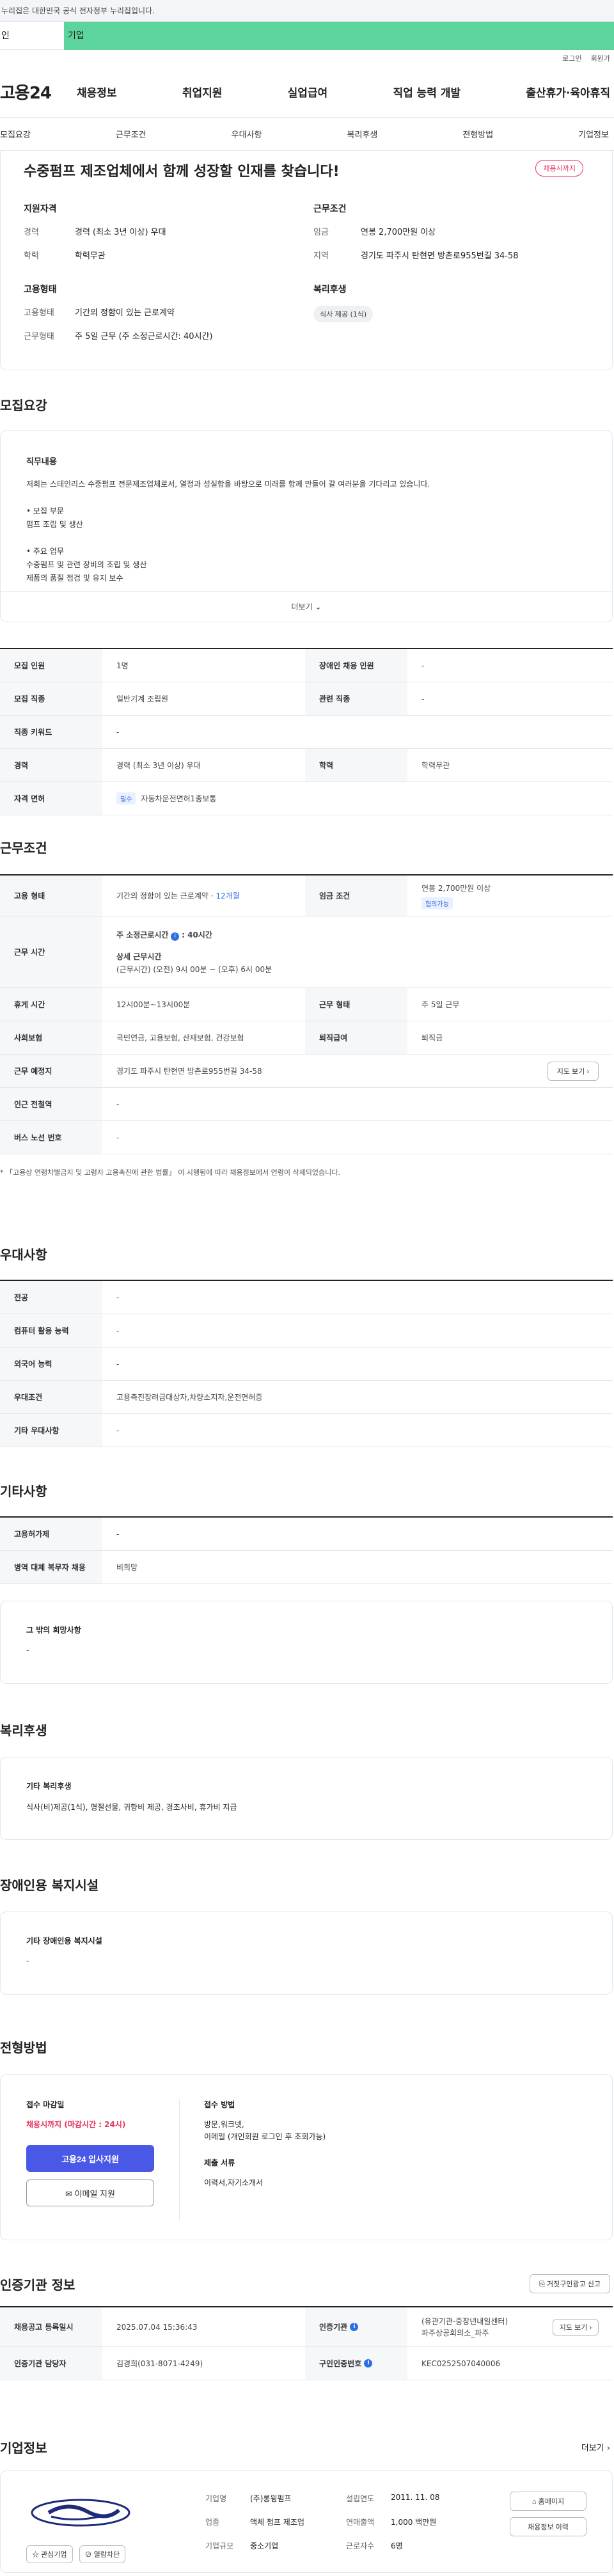 Image resolution: width=614 pixels, height=2576 pixels. Describe the element at coordinates (319, 538) in the screenshot. I see `job-desc-line` at that location.